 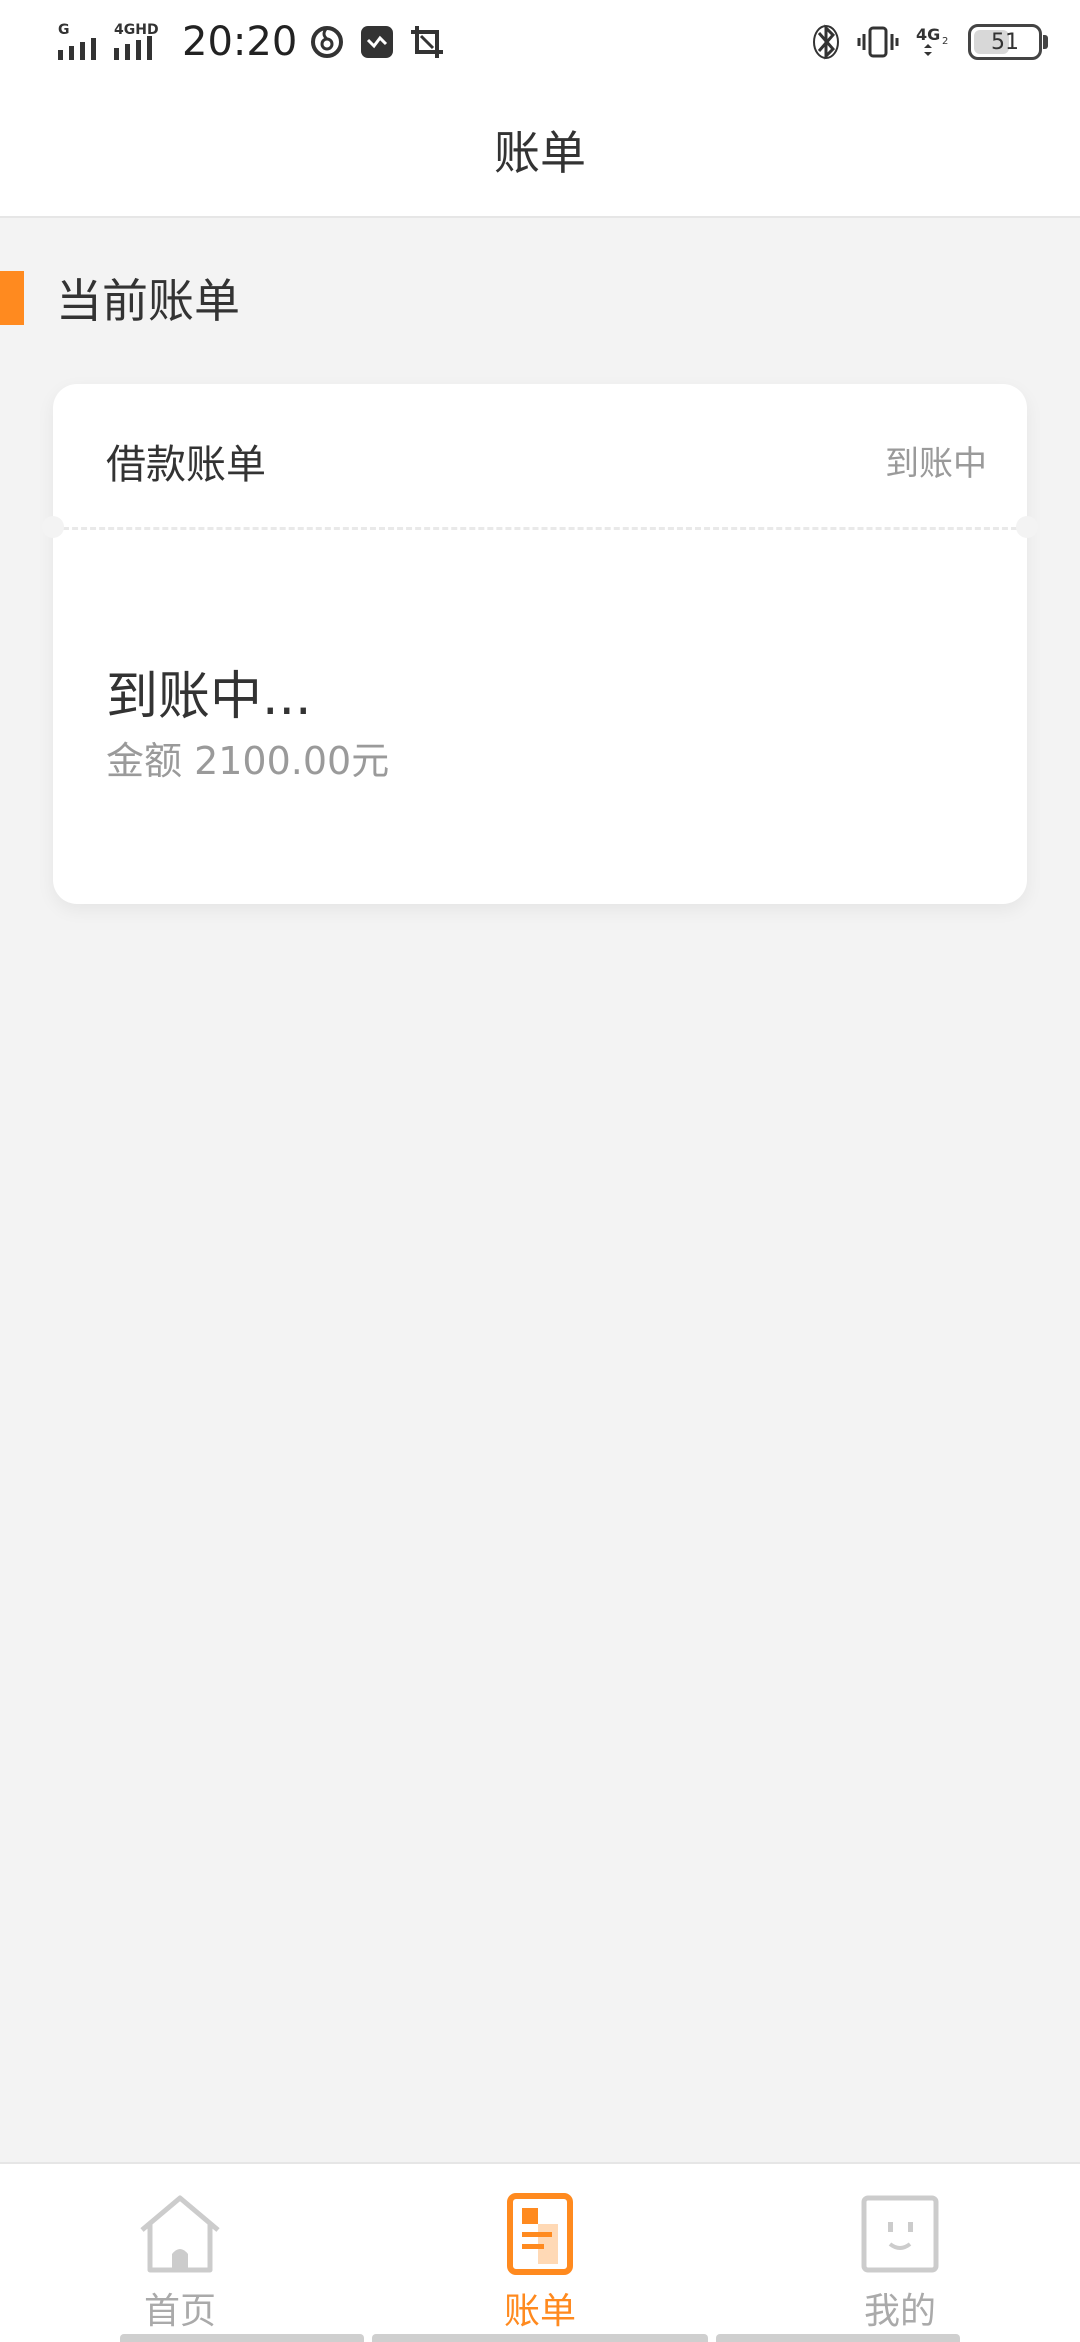 I want to click on card-notch-right, so click(x=1027, y=527).